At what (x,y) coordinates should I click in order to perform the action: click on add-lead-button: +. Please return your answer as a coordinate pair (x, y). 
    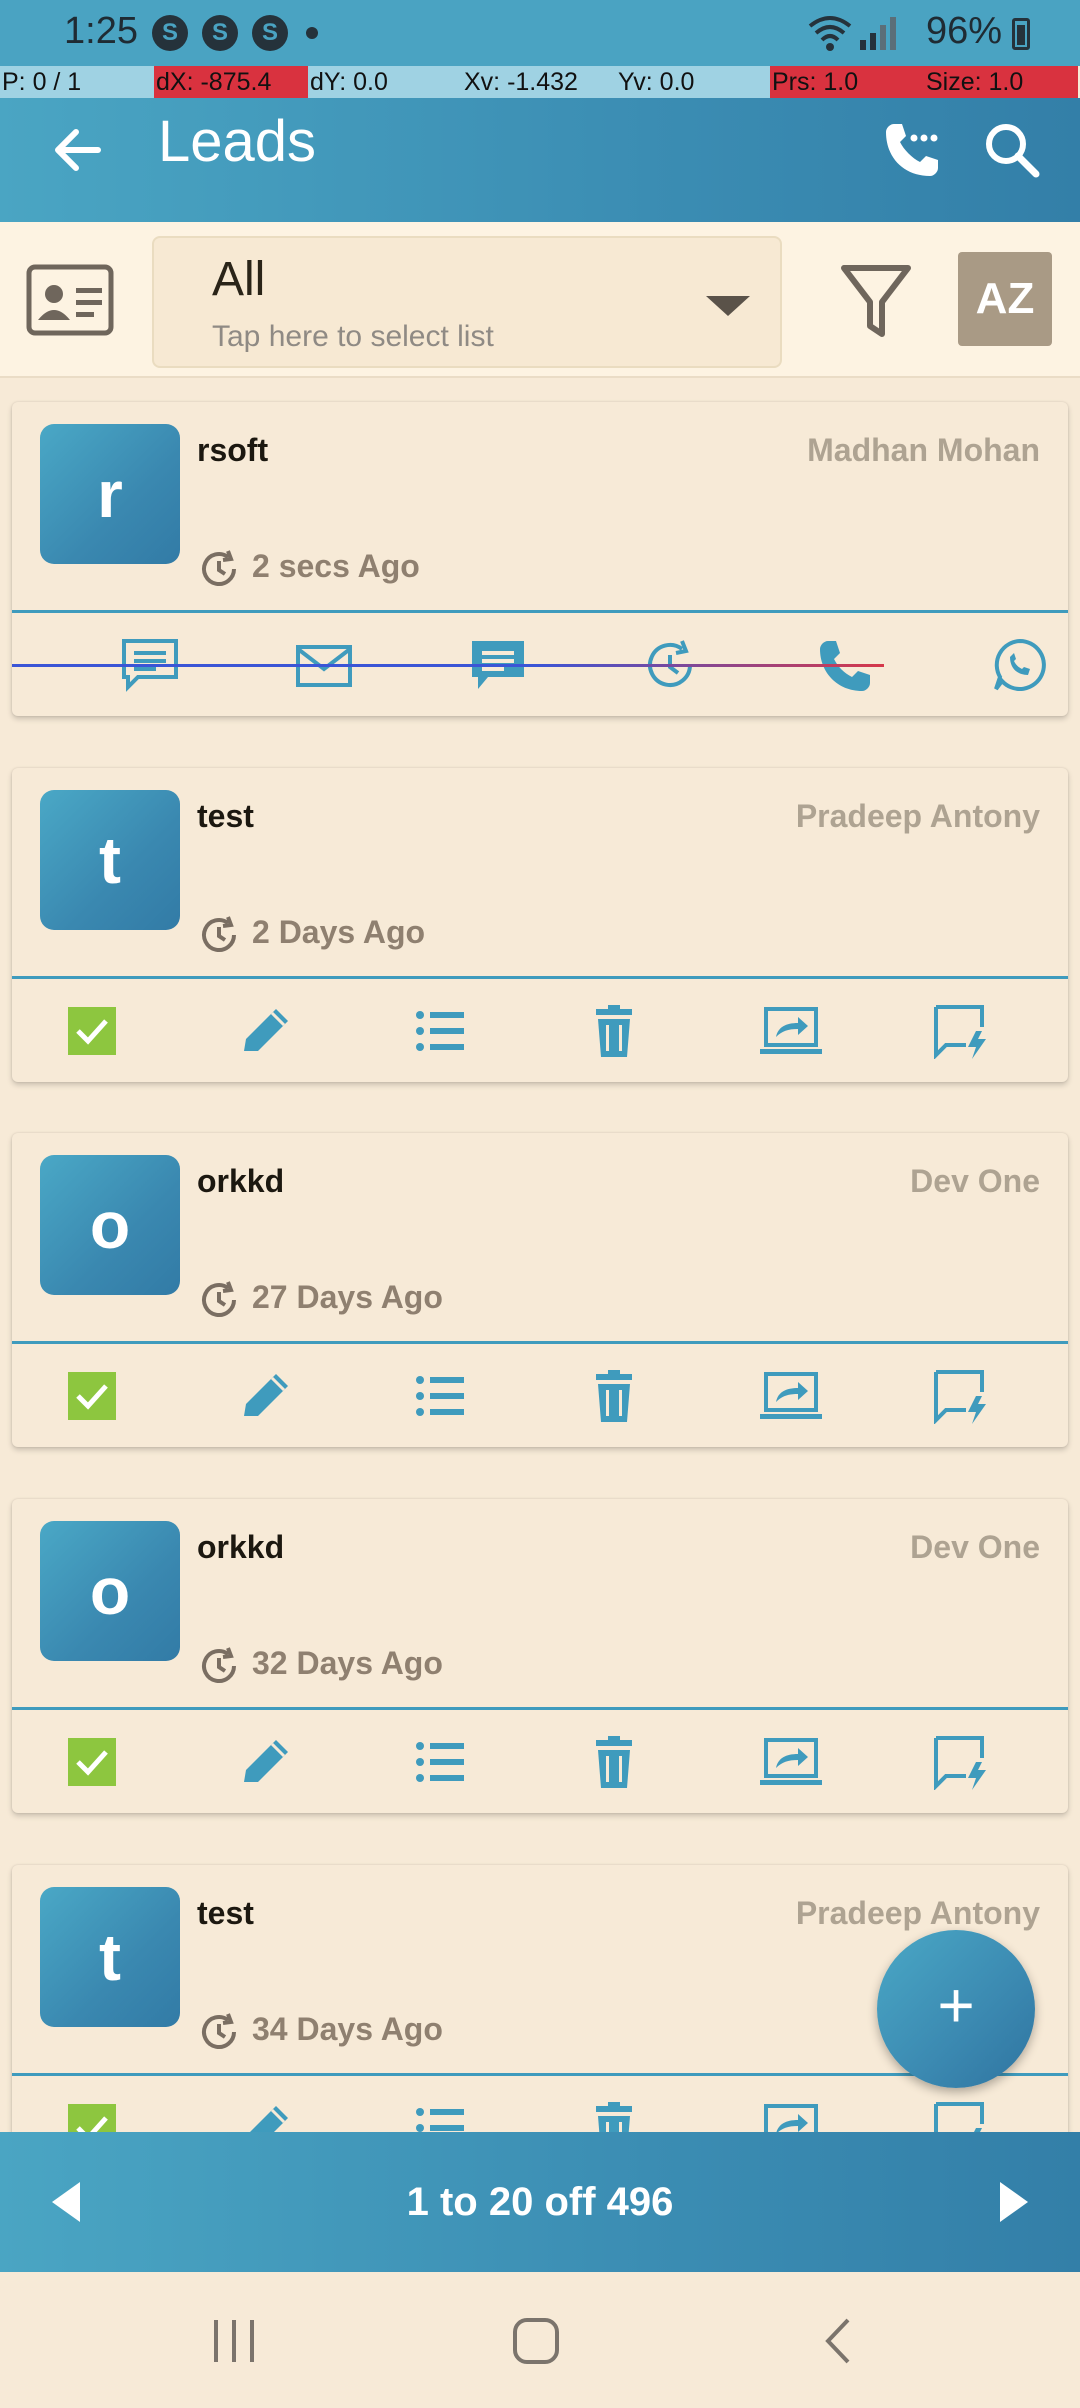
    Looking at the image, I should click on (956, 2009).